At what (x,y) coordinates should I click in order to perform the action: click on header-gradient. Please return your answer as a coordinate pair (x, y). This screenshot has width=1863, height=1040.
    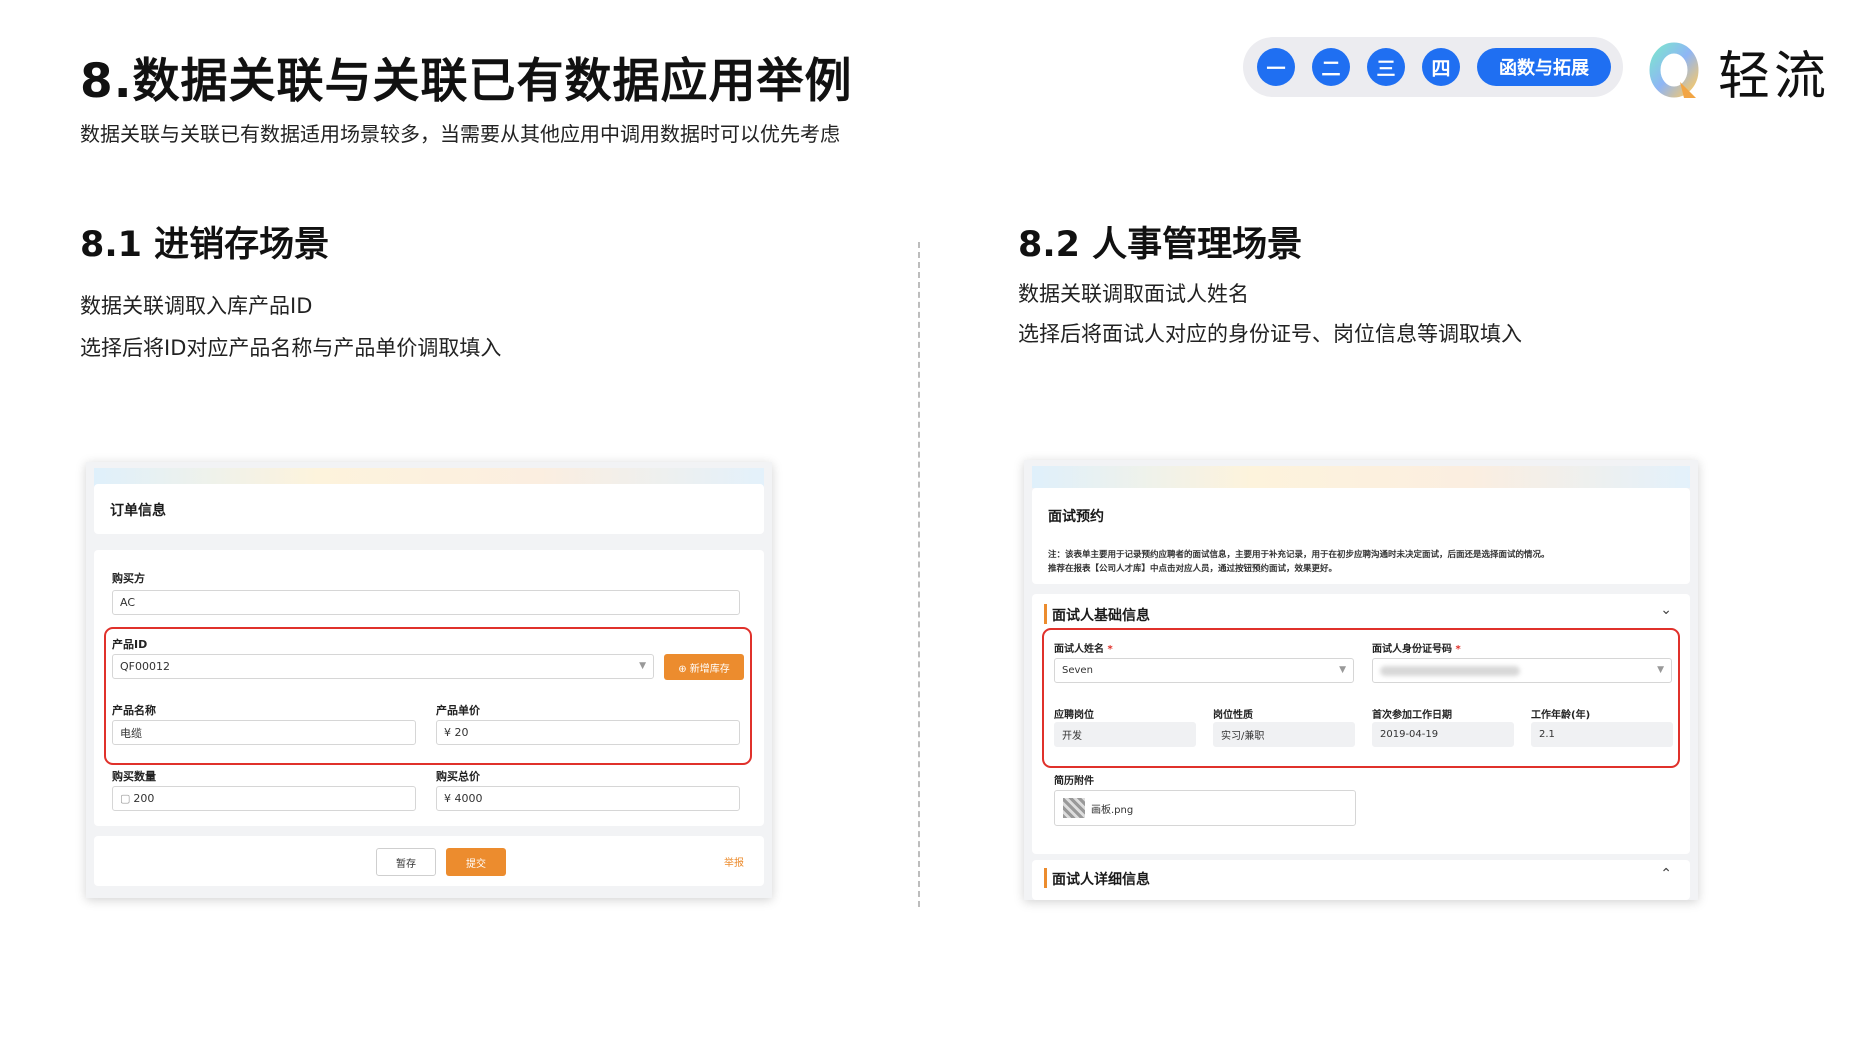
    Looking at the image, I should click on (1361, 477).